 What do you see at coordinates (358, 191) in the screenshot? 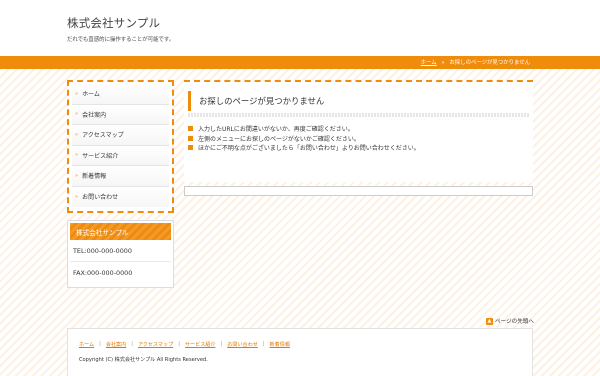
I see `empty-content-box` at bounding box center [358, 191].